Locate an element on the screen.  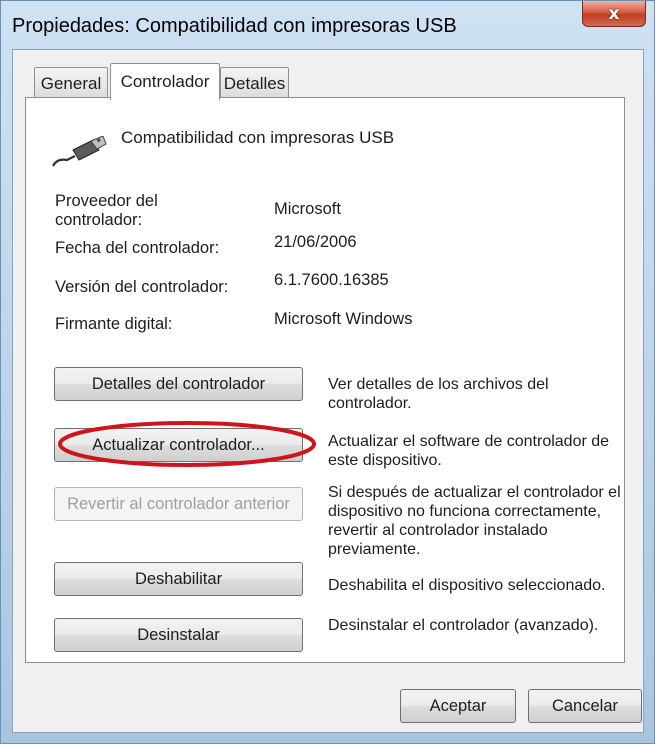
tab-detalles: Detalles is located at coordinates (254, 83).